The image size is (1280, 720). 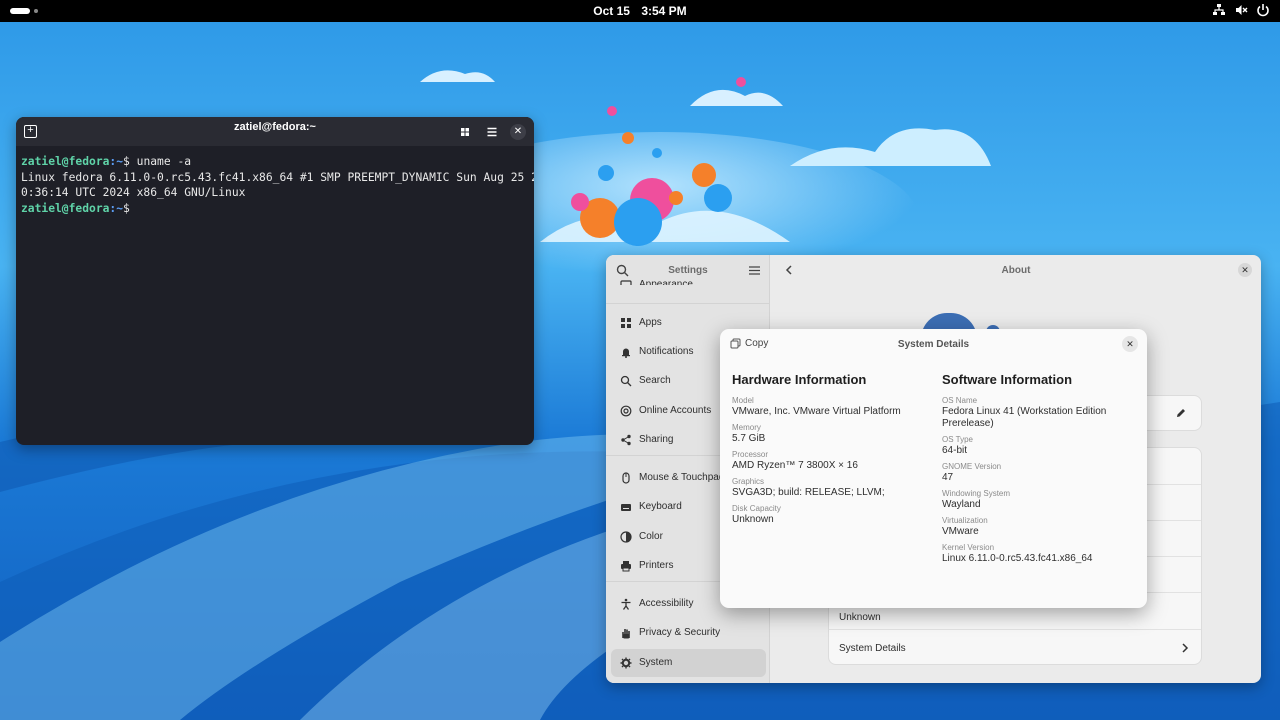 I want to click on field-value: Unknown, so click(x=753, y=519).